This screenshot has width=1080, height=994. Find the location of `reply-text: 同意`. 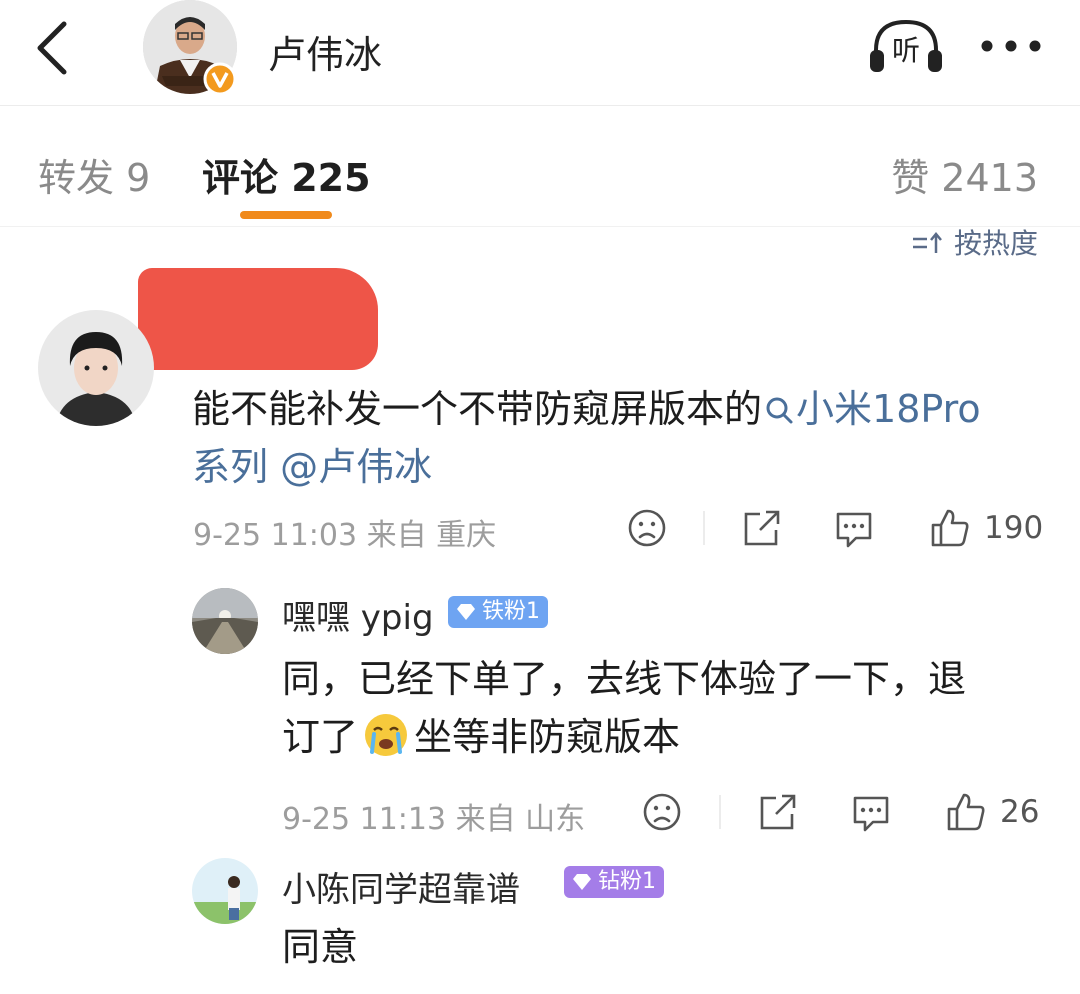

reply-text: 同意 is located at coordinates (320, 947).